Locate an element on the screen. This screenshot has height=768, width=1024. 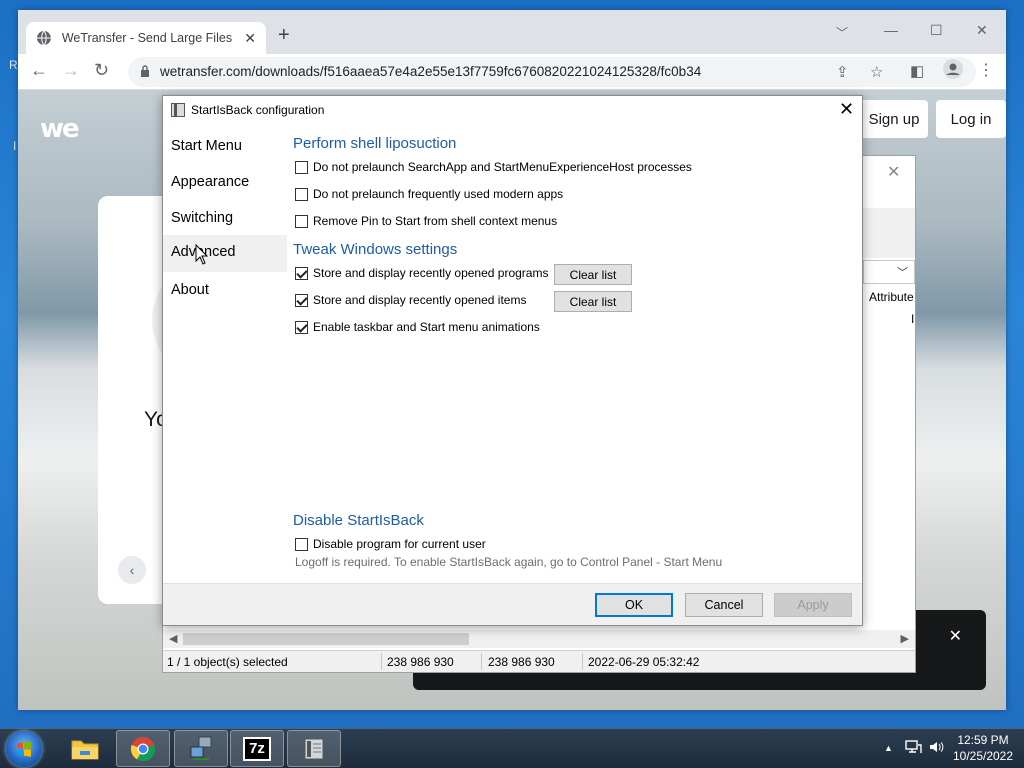
nav-switching: Switching is located at coordinates (225, 219).